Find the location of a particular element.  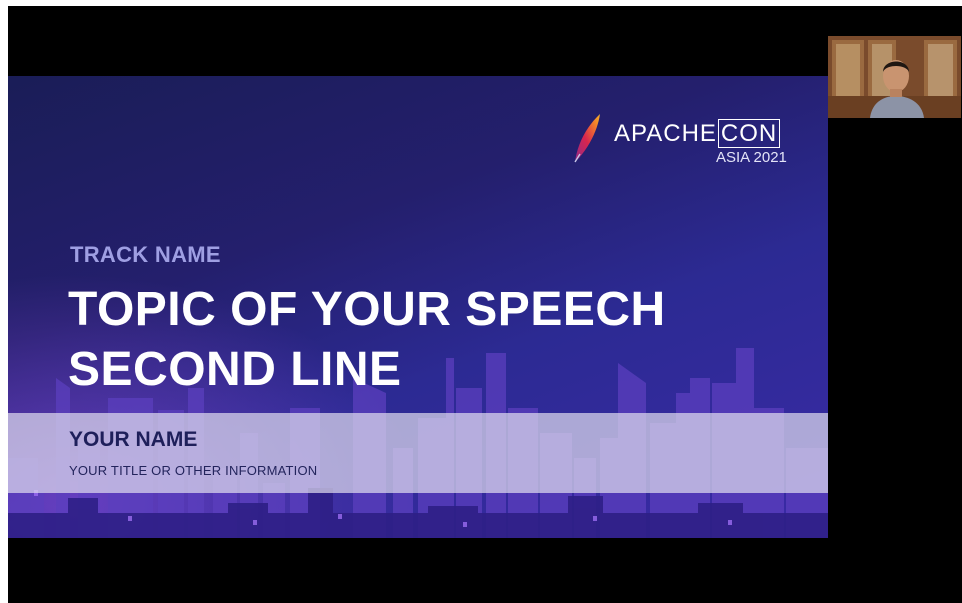

speaker-name: YOUR NAME is located at coordinates (133, 439).